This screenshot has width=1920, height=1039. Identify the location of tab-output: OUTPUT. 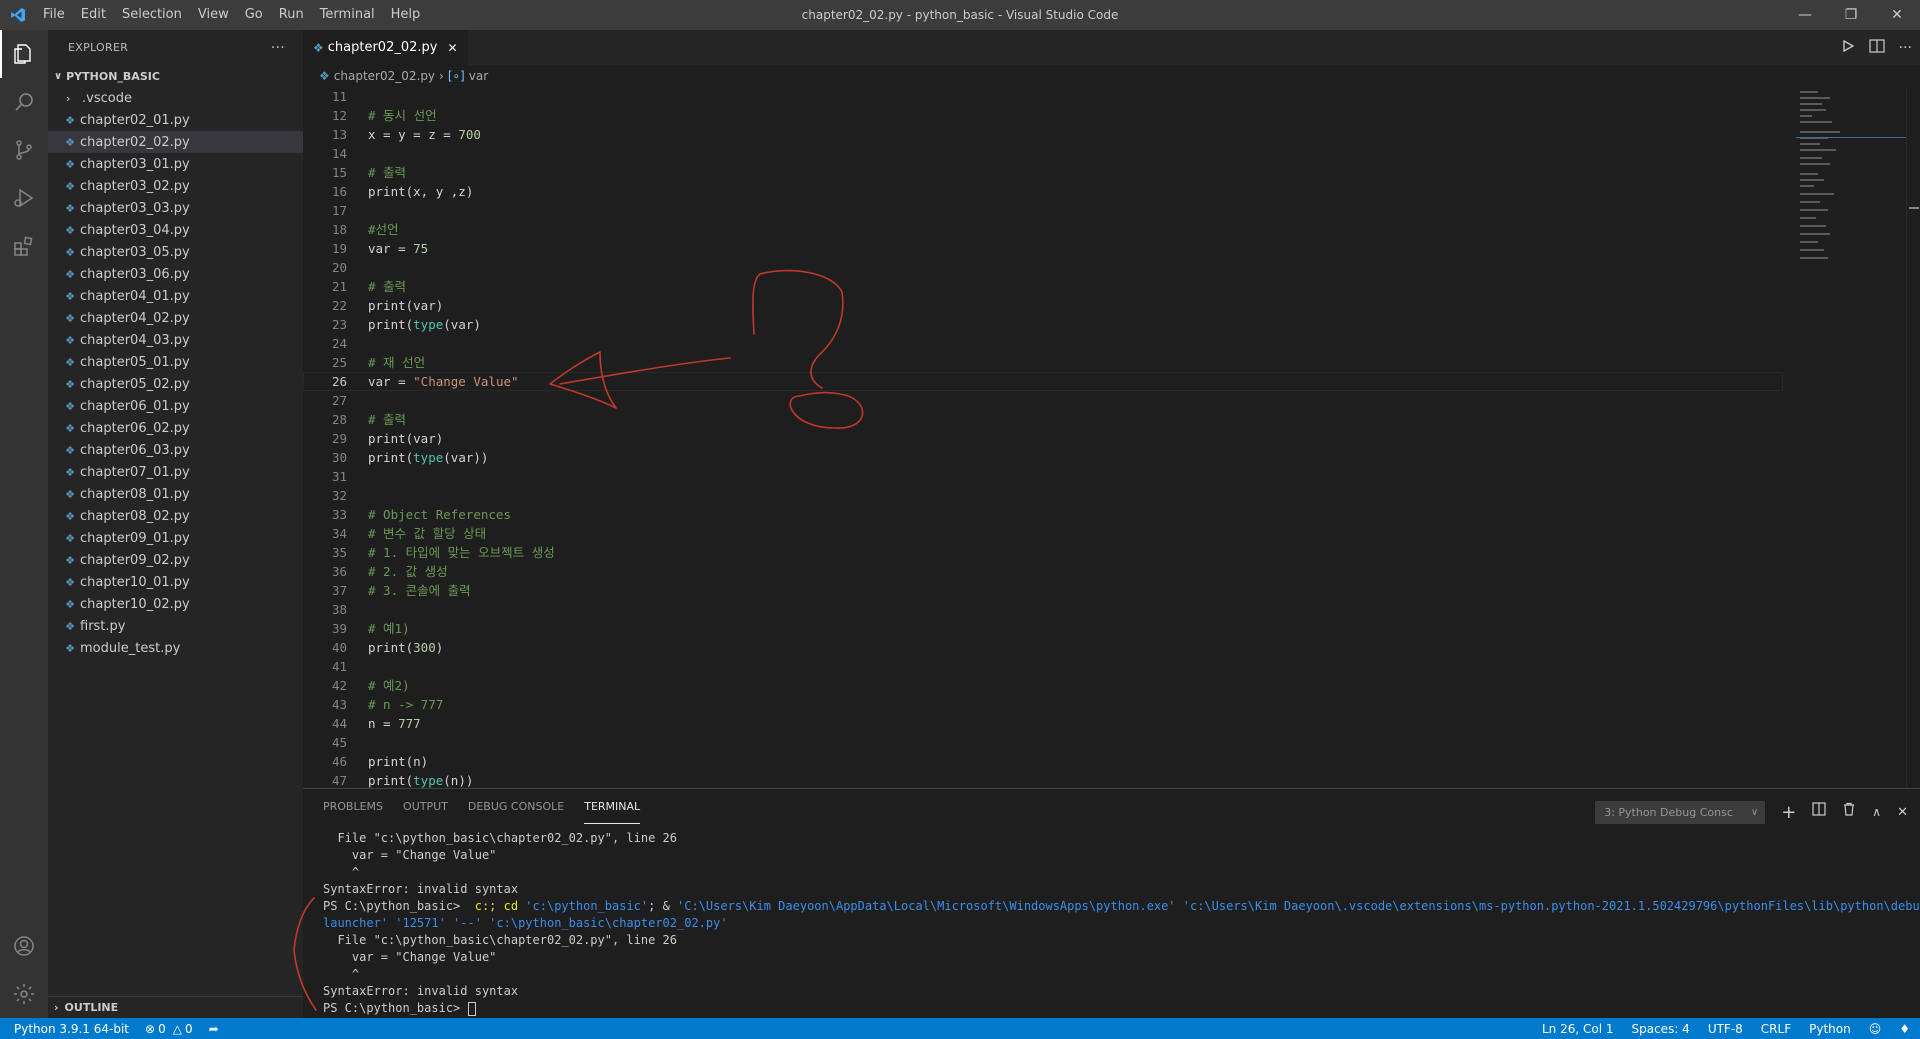
(425, 806).